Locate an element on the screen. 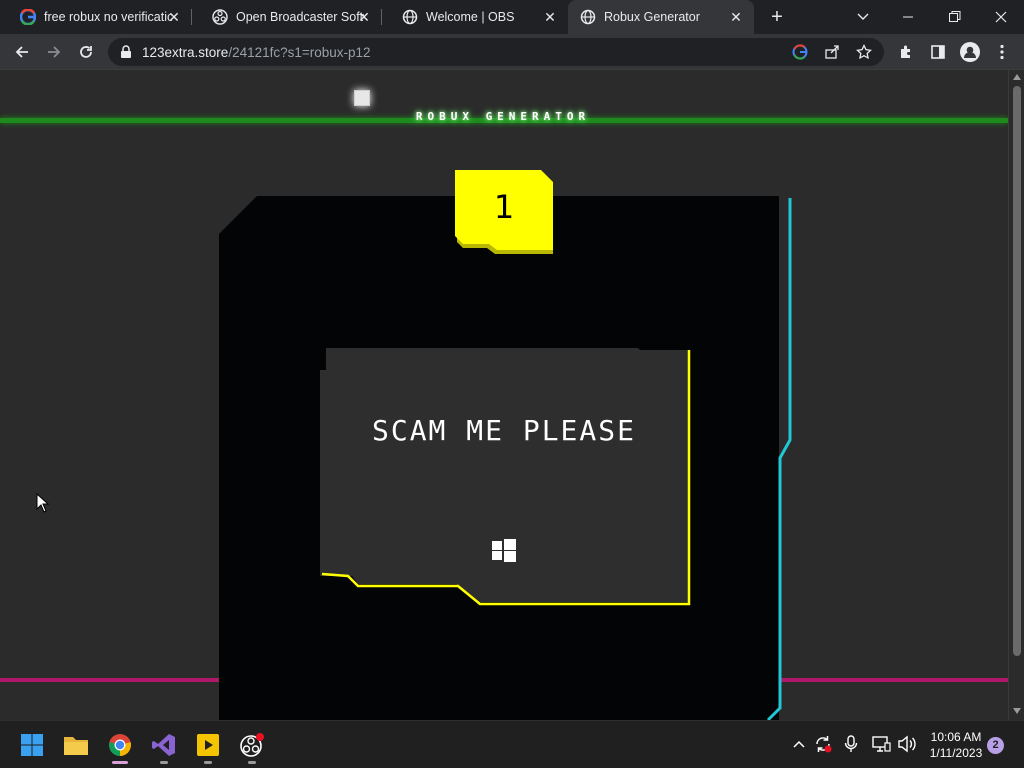 Image resolution: width=1024 pixels, height=768 pixels. browser-toolbar: 123extra.store/24121fc?s1=robux-p12 is located at coordinates (512, 52).